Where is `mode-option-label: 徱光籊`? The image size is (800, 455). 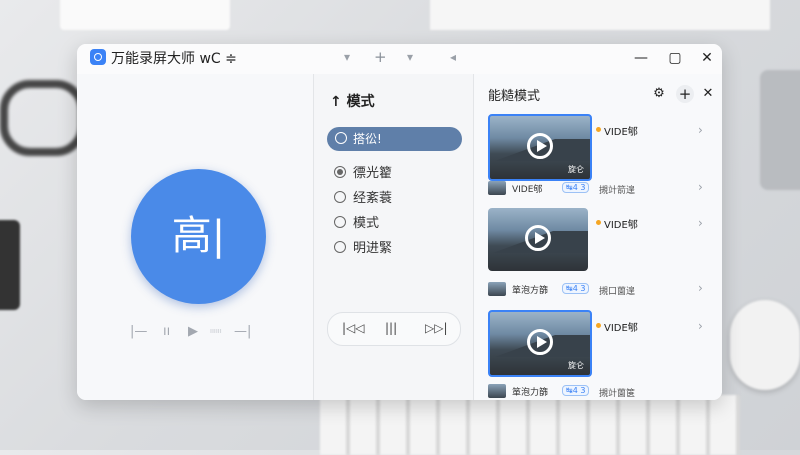
mode-option-label: 徱光籊 is located at coordinates (373, 173).